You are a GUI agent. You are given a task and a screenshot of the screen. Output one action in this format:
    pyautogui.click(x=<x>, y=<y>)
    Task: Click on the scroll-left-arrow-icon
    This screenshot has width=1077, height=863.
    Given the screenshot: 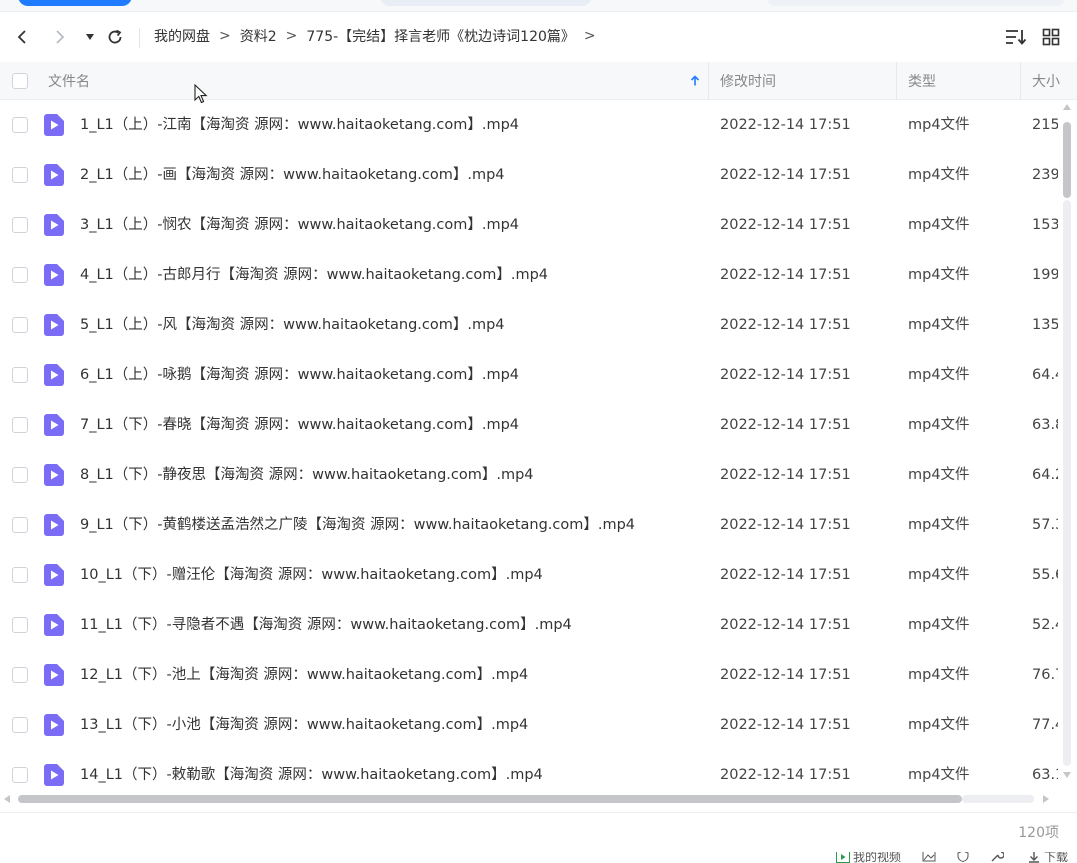 What is the action you would take?
    pyautogui.click(x=7, y=799)
    